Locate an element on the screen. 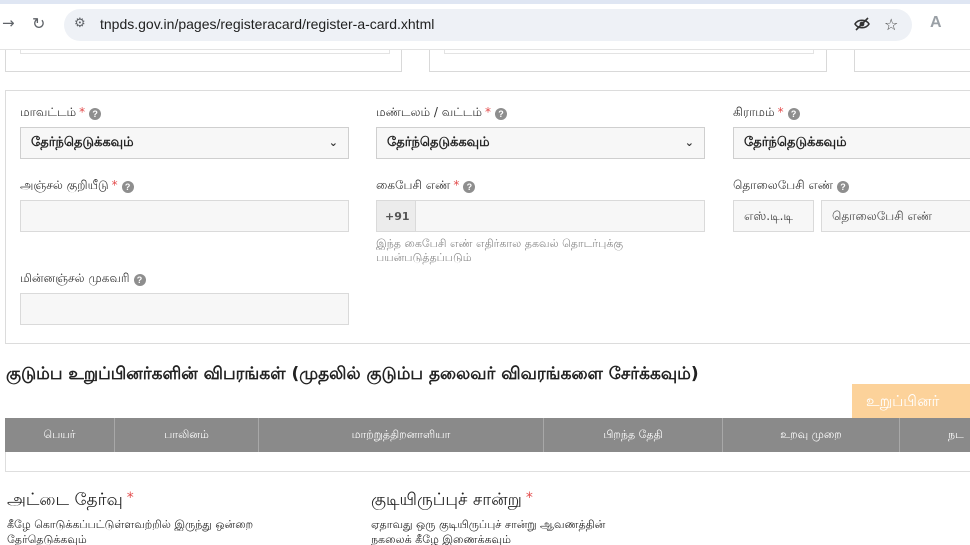 The image size is (970, 545). table-row is located at coordinates (487, 462).